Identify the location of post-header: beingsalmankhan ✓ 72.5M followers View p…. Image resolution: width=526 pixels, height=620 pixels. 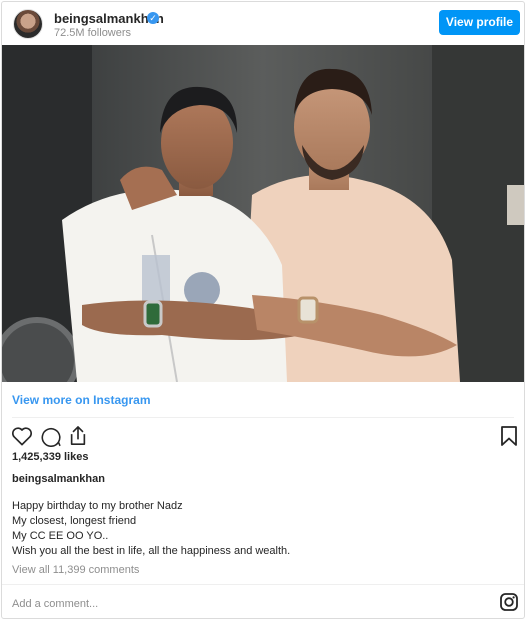
(263, 23).